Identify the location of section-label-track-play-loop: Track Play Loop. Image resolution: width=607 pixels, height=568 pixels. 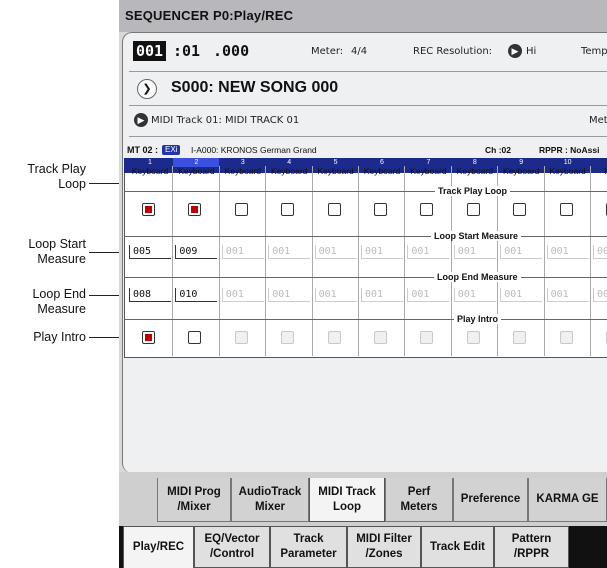
(473, 191).